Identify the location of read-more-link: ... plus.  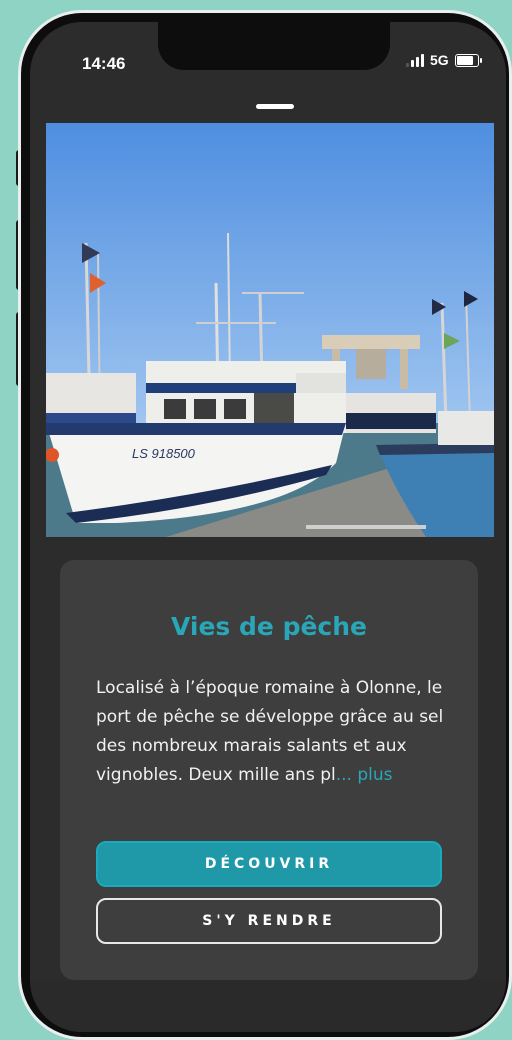
(364, 775).